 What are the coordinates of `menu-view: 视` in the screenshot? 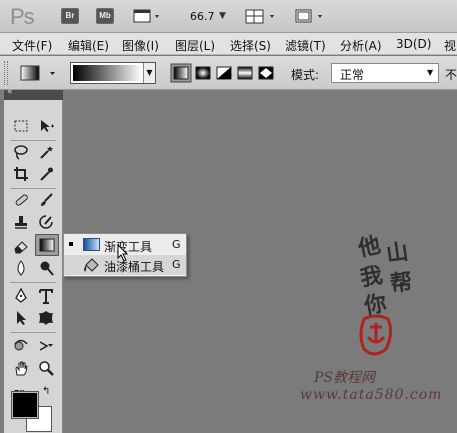 It's located at (450, 45).